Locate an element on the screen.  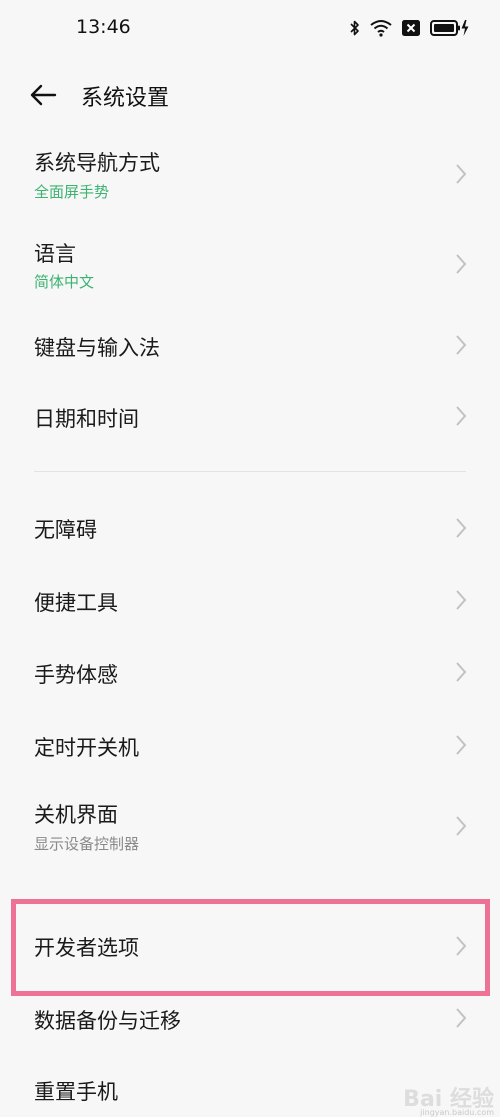
settings-item-gestures-motions: 手势体感 is located at coordinates (250, 672).